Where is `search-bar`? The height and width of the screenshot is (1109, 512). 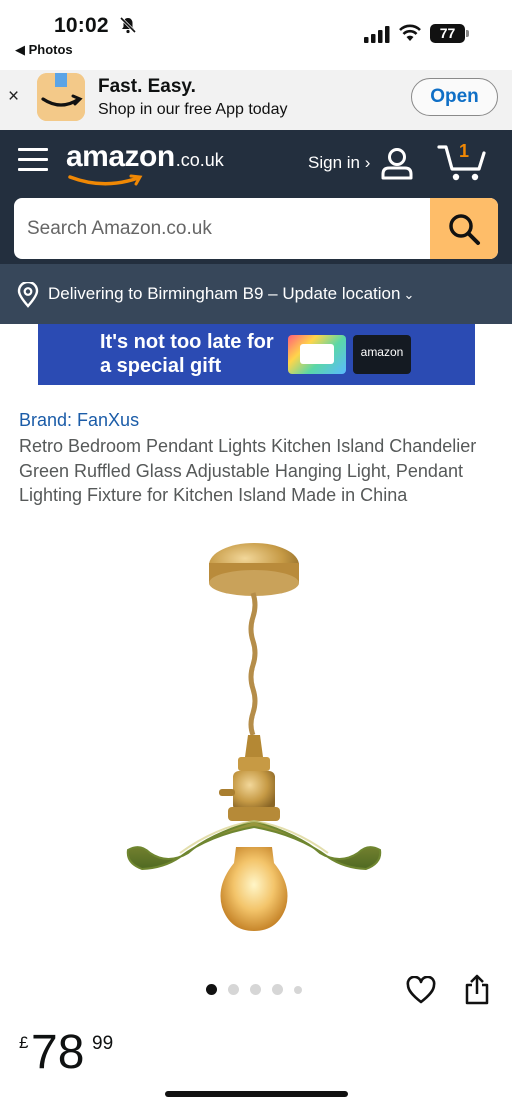 search-bar is located at coordinates (256, 228).